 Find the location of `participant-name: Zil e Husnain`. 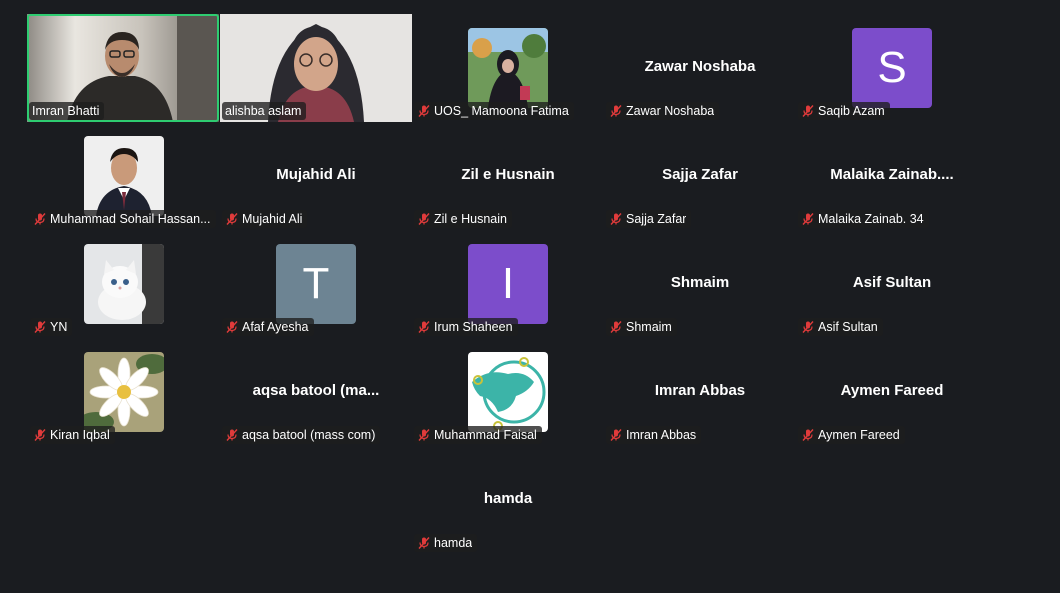

participant-name: Zil e Husnain is located at coordinates (470, 219).